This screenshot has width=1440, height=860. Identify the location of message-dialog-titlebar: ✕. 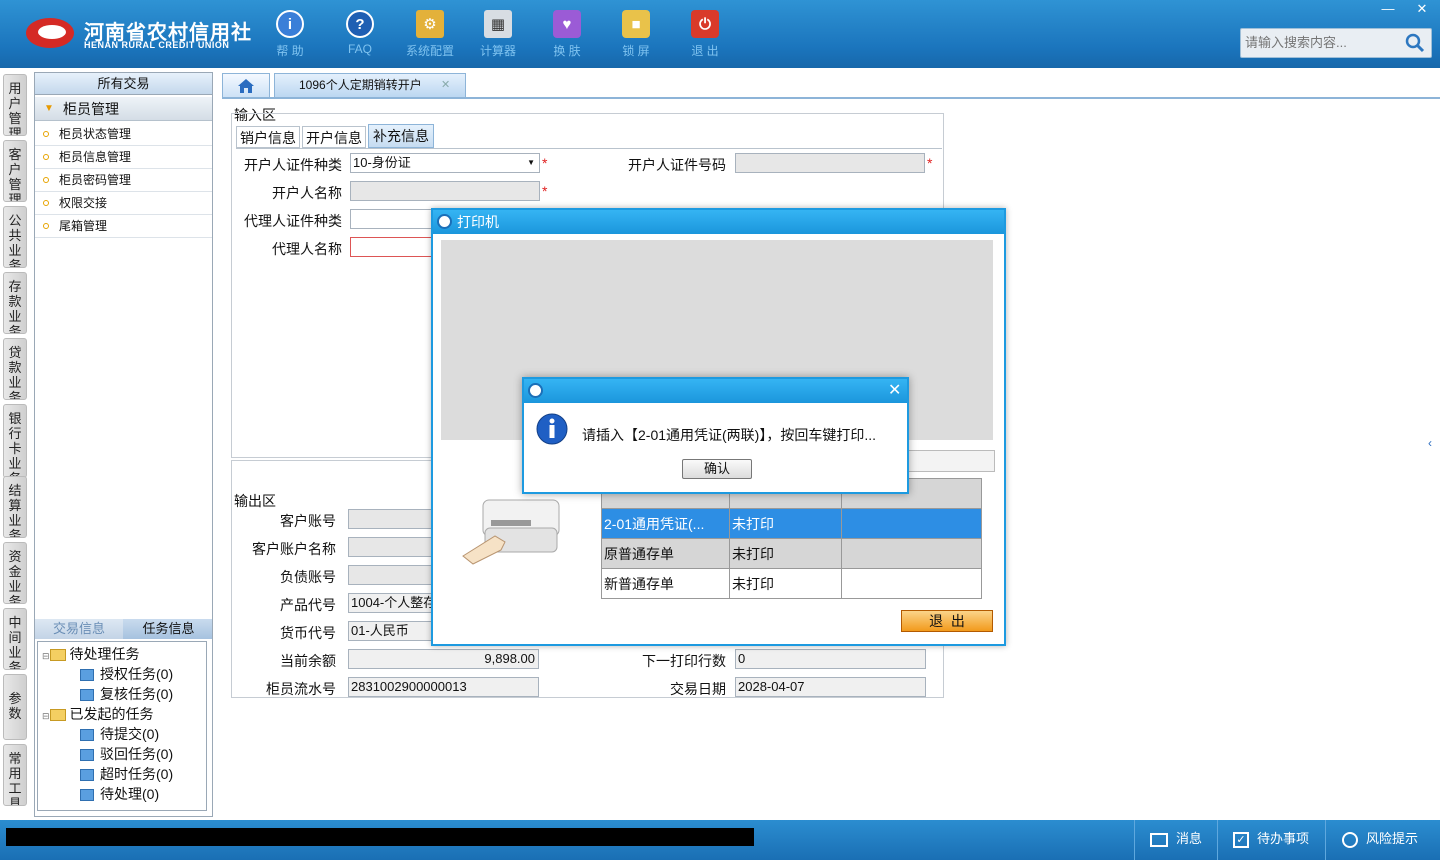
(715, 391).